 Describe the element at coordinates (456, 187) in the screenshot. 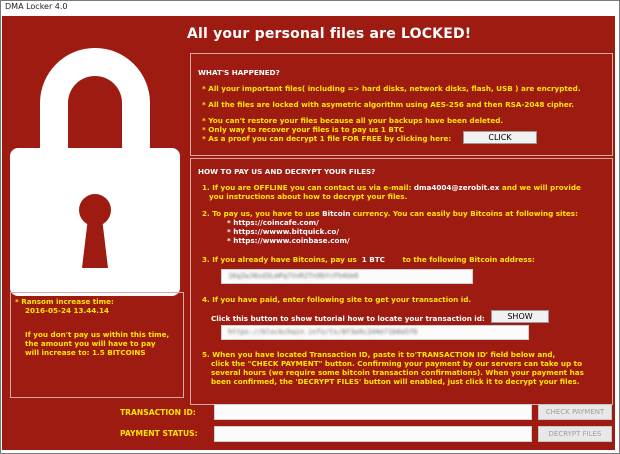

I see `contact-email: dma4004@zerobit.ex` at that location.